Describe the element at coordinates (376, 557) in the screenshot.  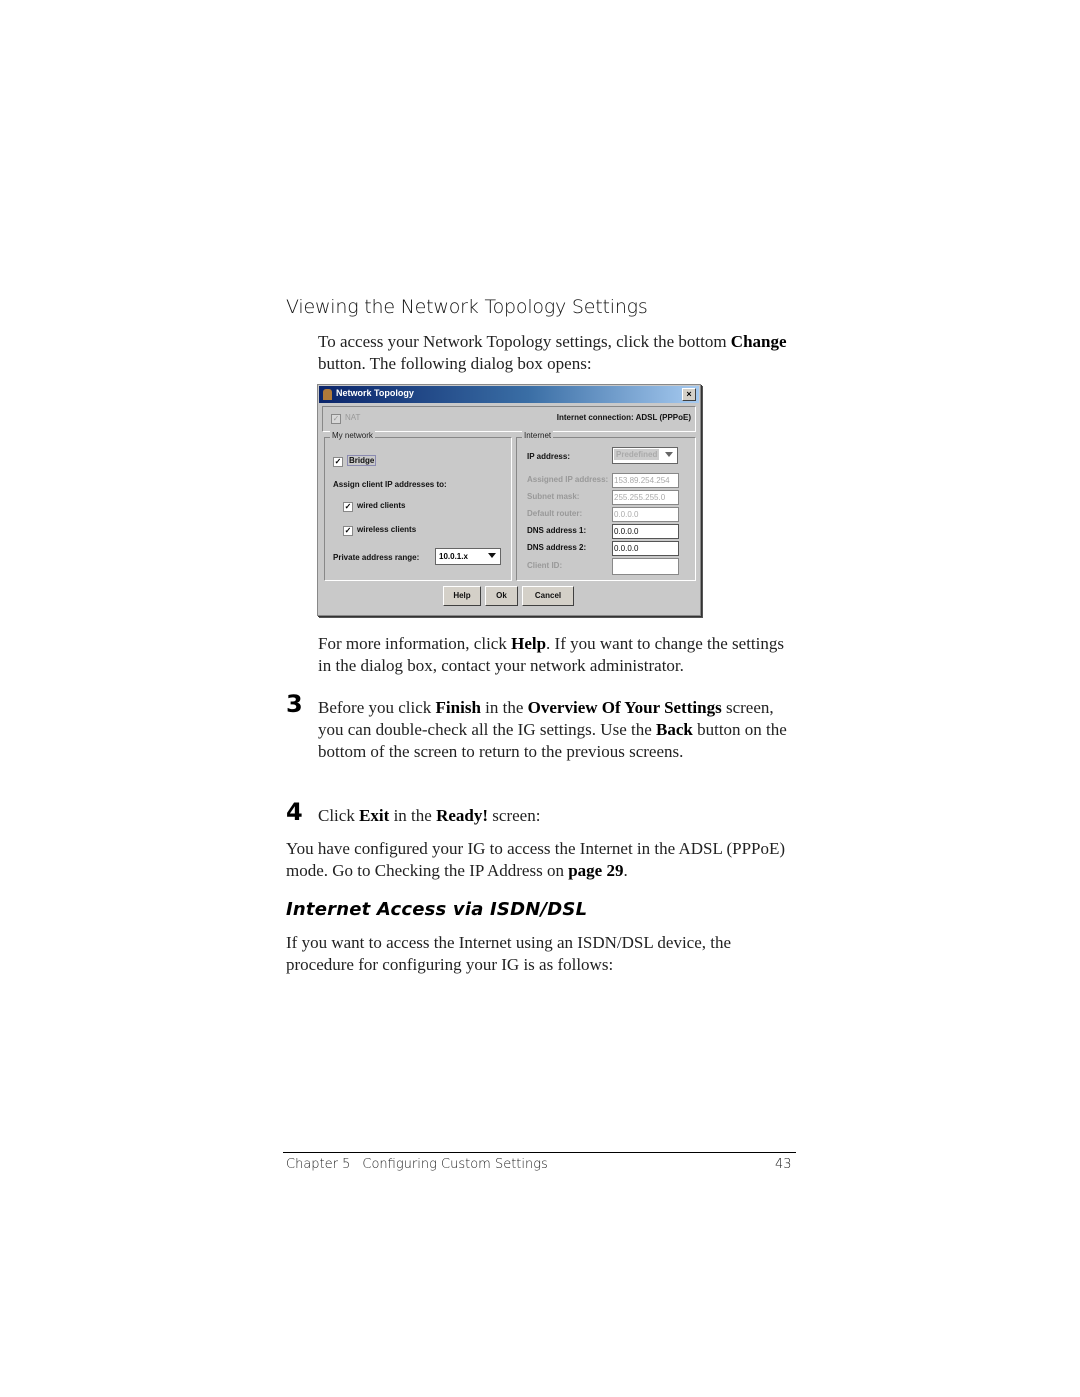
I see `range-label: Private address range:` at that location.